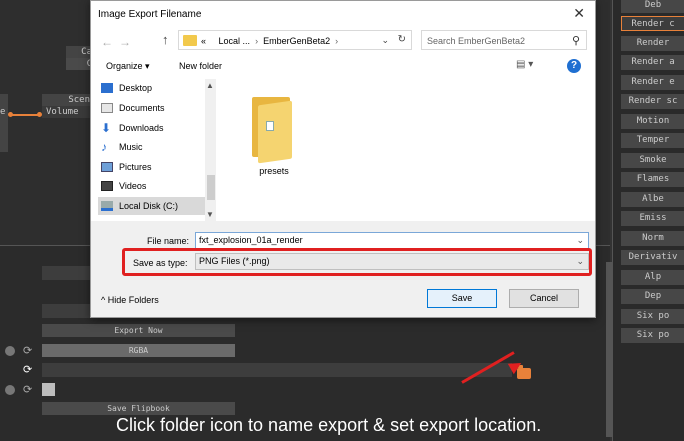 The image size is (684, 441). I want to click on music-icon: ♪, so click(104, 147).